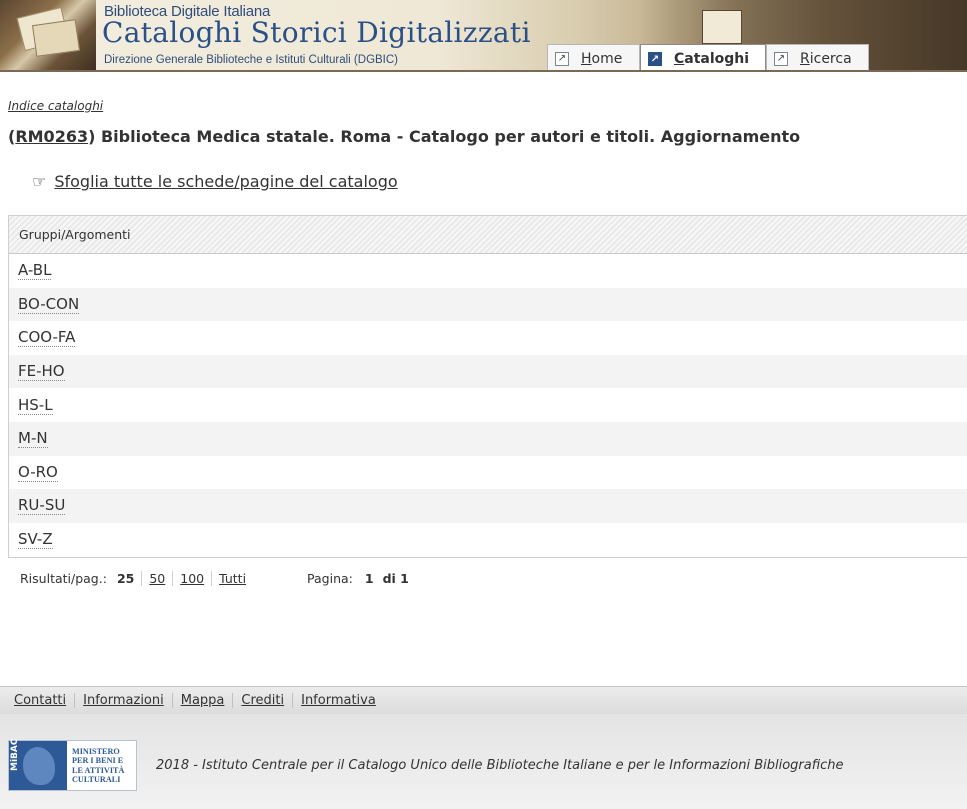  I want to click on footer-link-crediti: Crediti, so click(262, 700).